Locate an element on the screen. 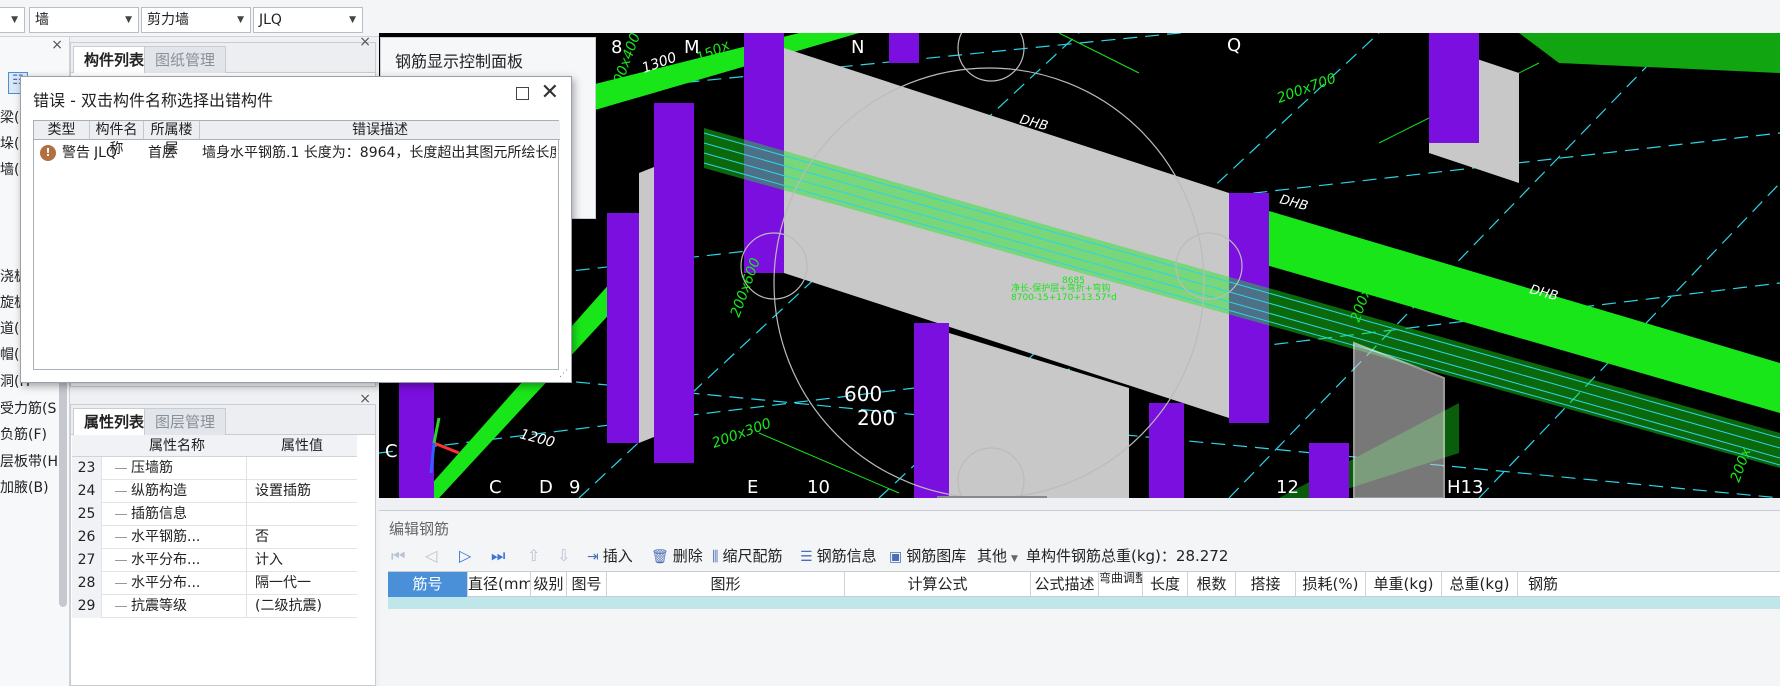  column-header: 错误描述 is located at coordinates (380, 130).